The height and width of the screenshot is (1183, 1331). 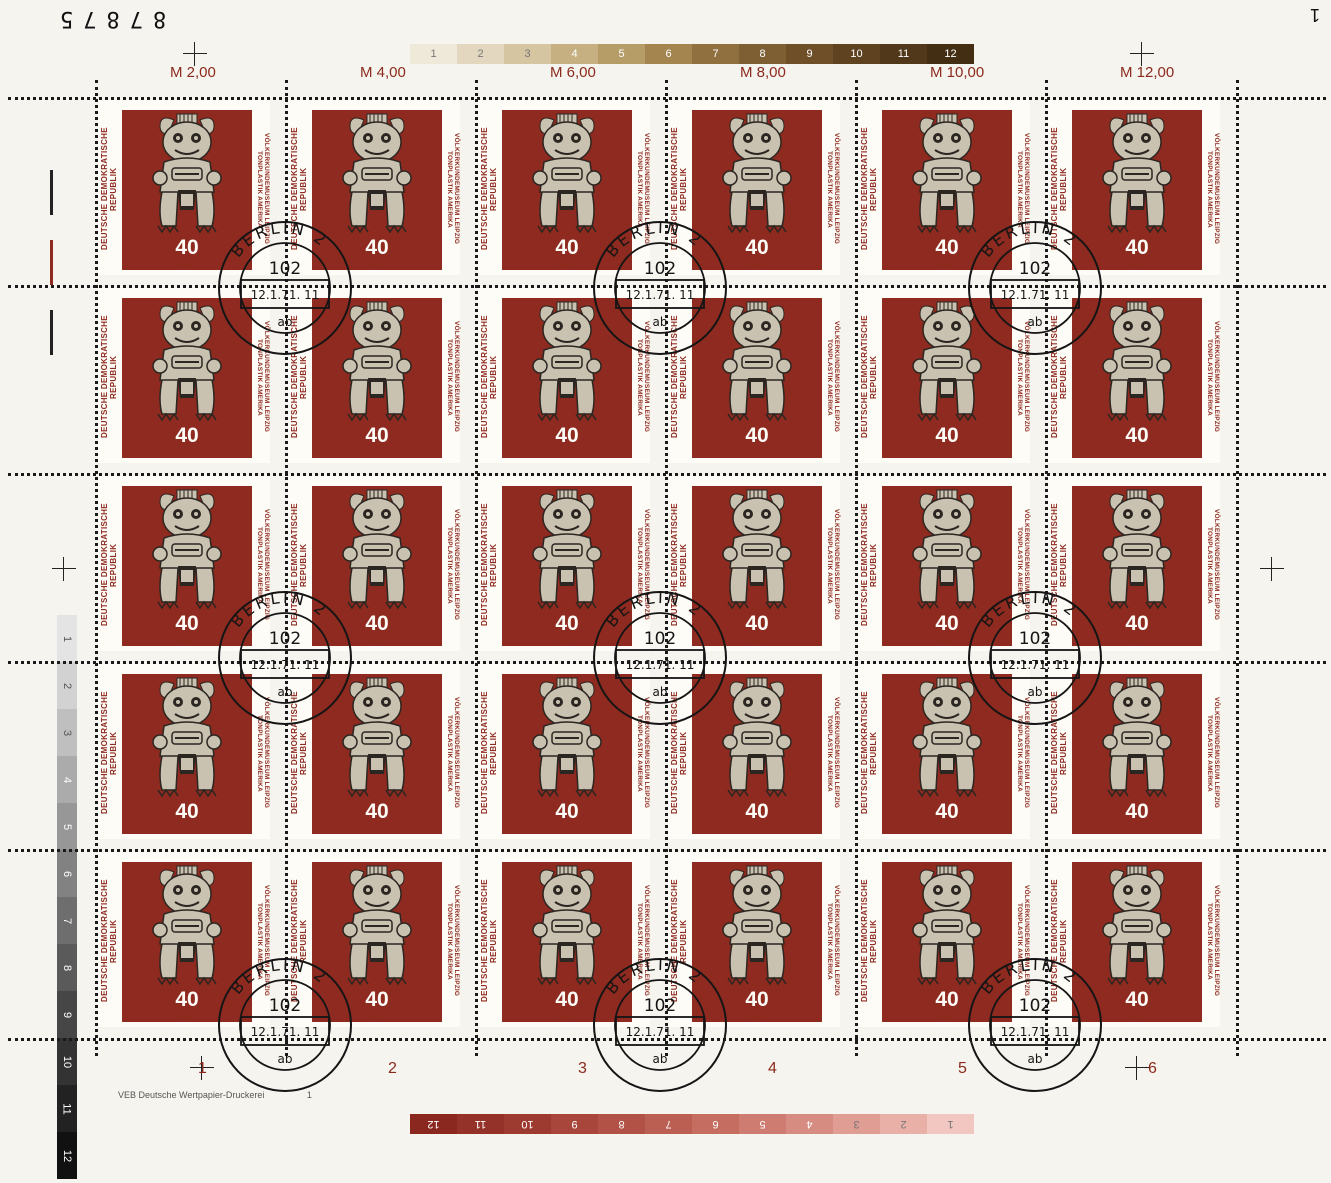 I want to click on value-label: M 8,00, so click(x=763, y=72).